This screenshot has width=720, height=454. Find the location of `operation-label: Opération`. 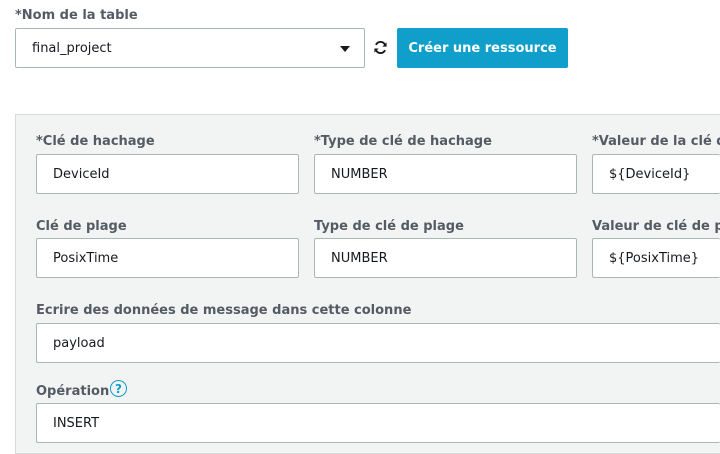

operation-label: Opération is located at coordinates (73, 391).